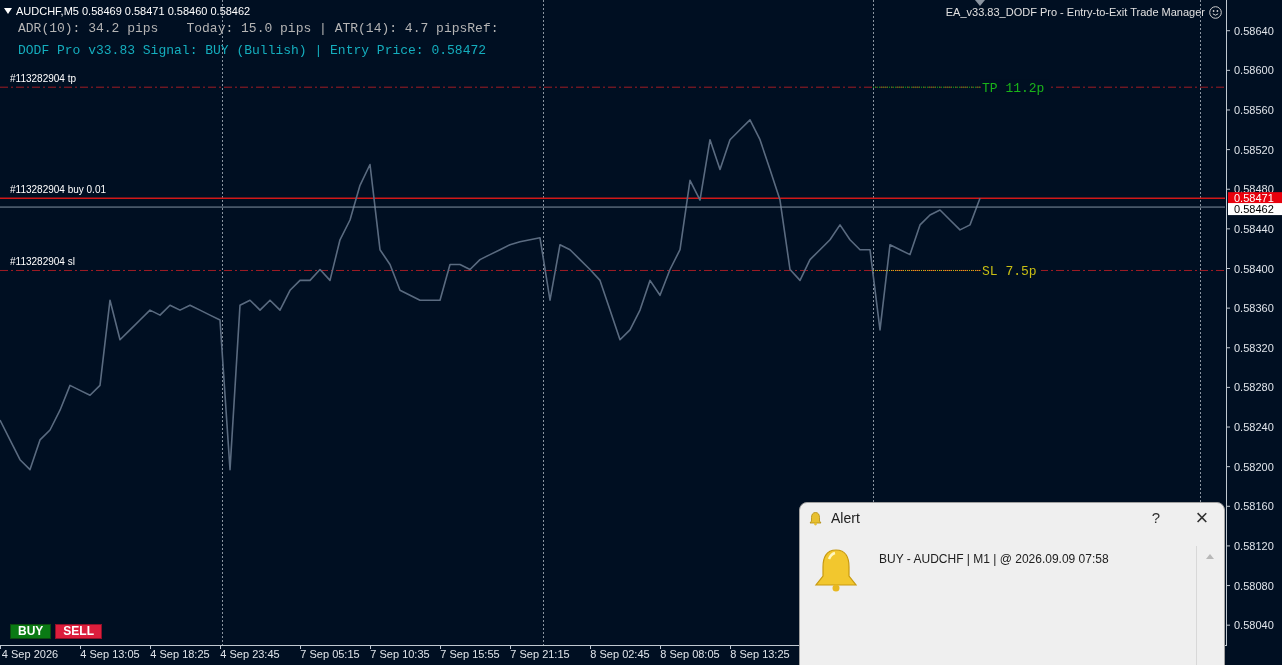 This screenshot has width=1282, height=665. What do you see at coordinates (1254, 427) in the screenshot?
I see `axis-label: 0.58240` at bounding box center [1254, 427].